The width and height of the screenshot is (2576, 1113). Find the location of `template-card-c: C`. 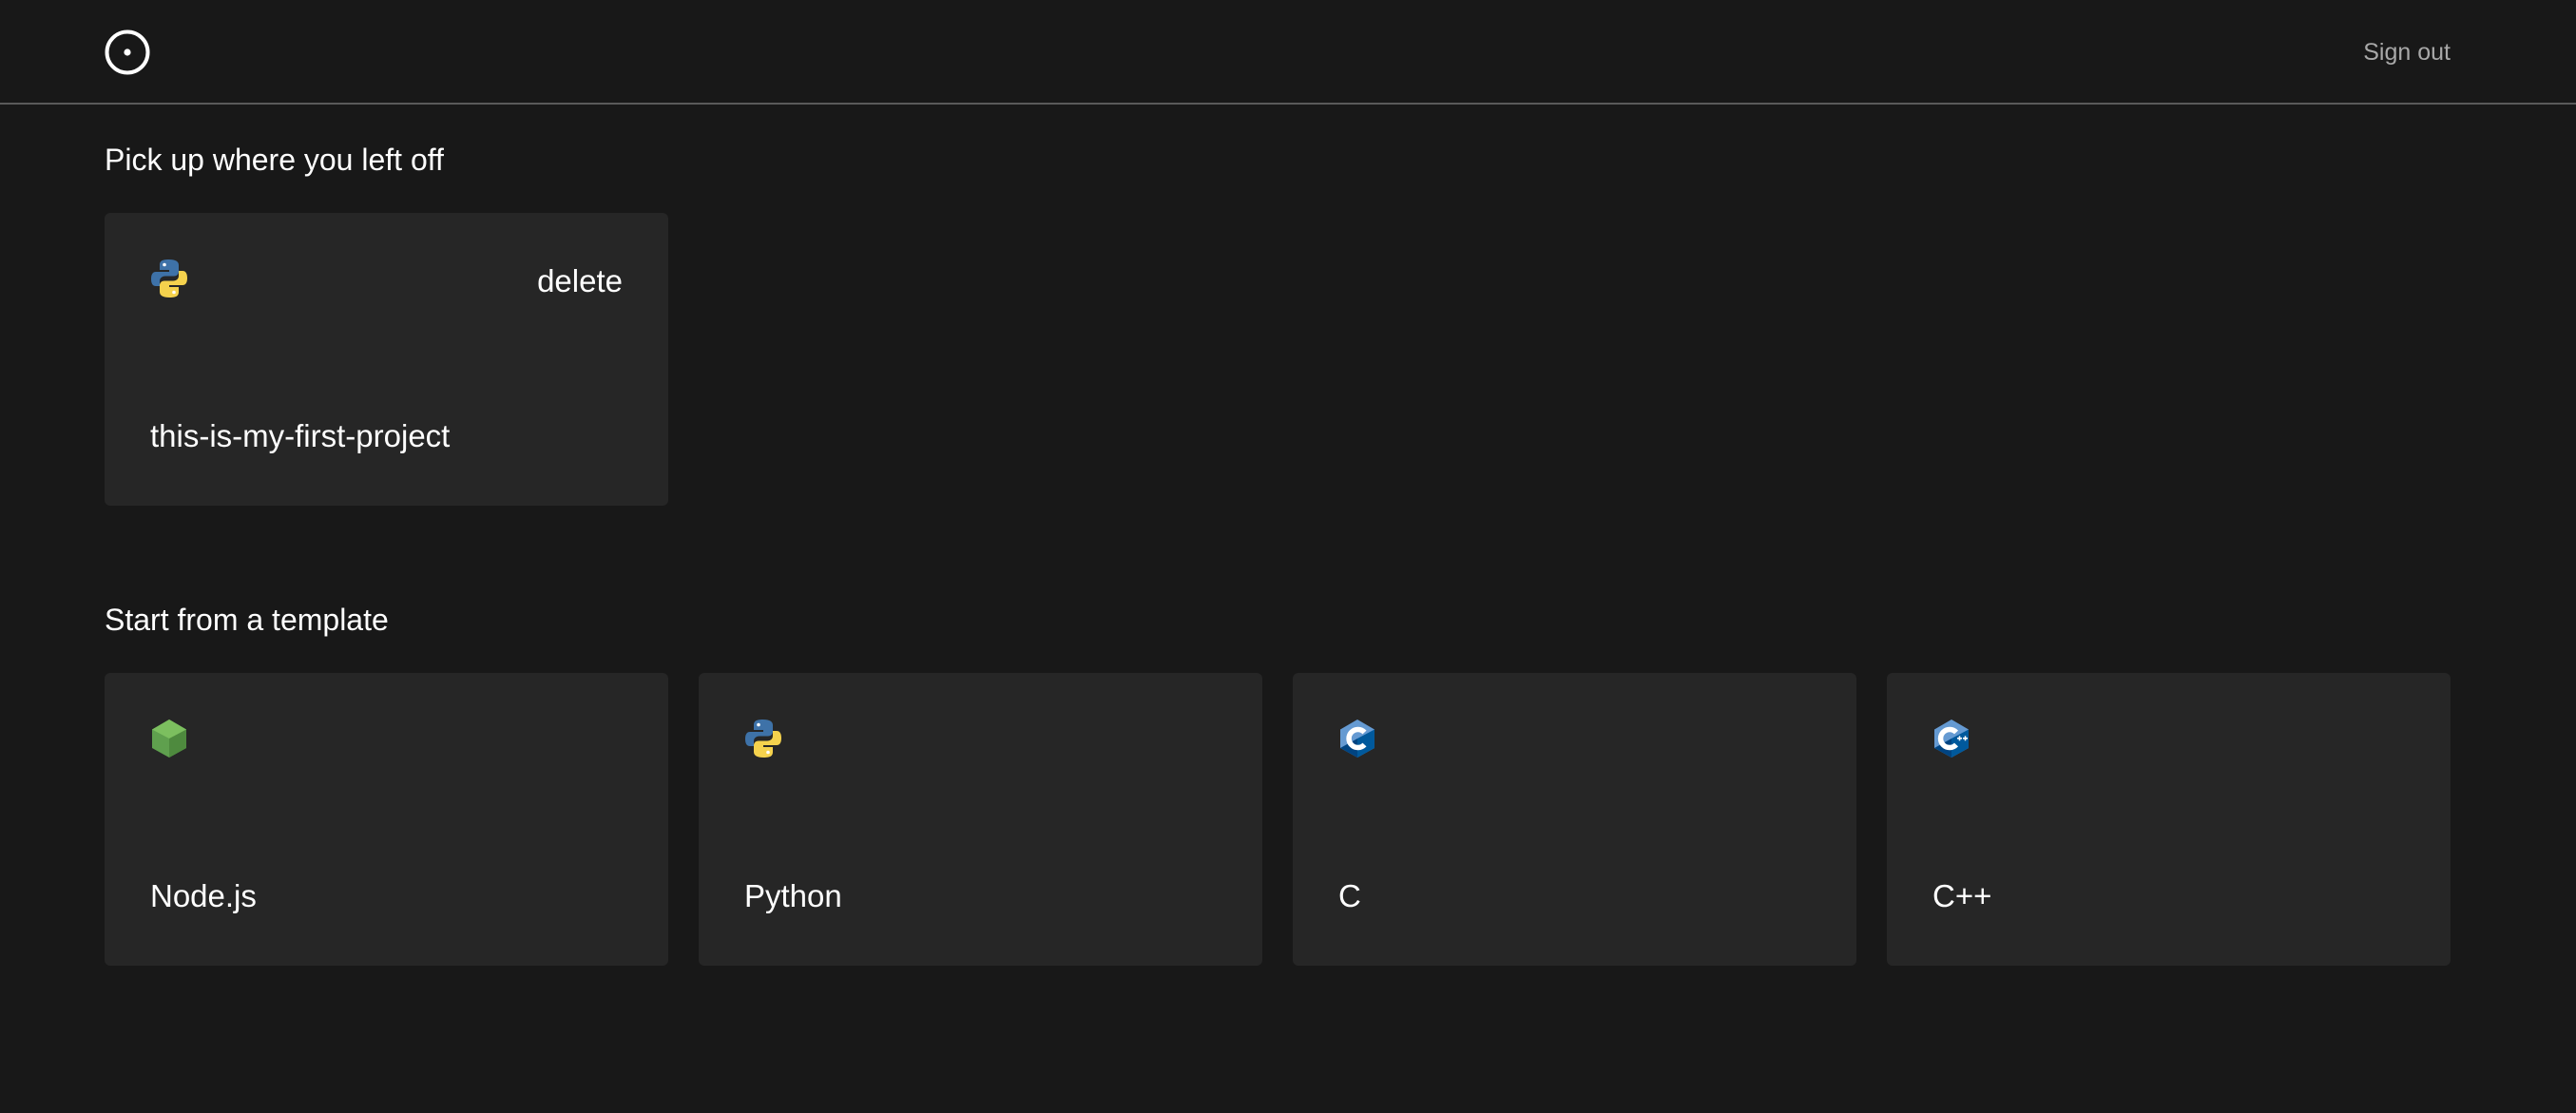

template-card-c: C is located at coordinates (1574, 819).